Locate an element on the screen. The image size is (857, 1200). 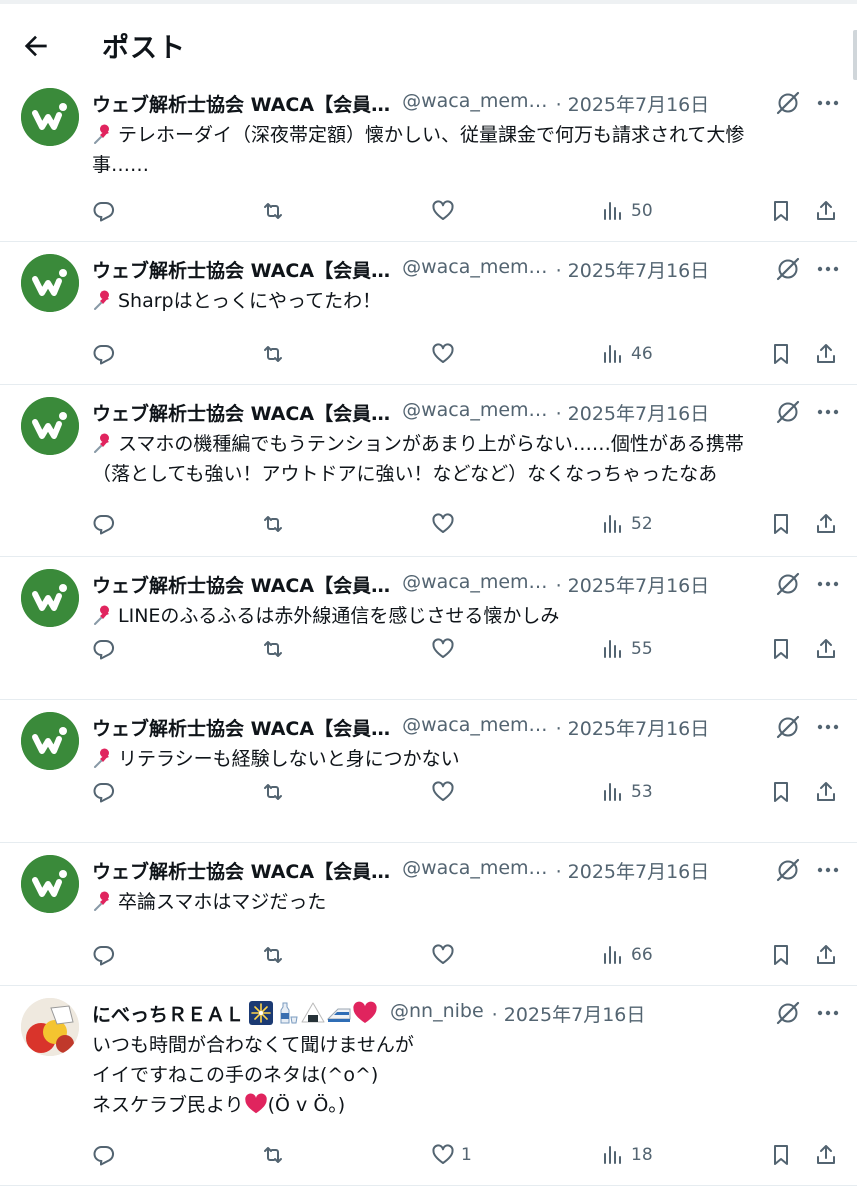
handle: @nn_nibe is located at coordinates (437, 1011).